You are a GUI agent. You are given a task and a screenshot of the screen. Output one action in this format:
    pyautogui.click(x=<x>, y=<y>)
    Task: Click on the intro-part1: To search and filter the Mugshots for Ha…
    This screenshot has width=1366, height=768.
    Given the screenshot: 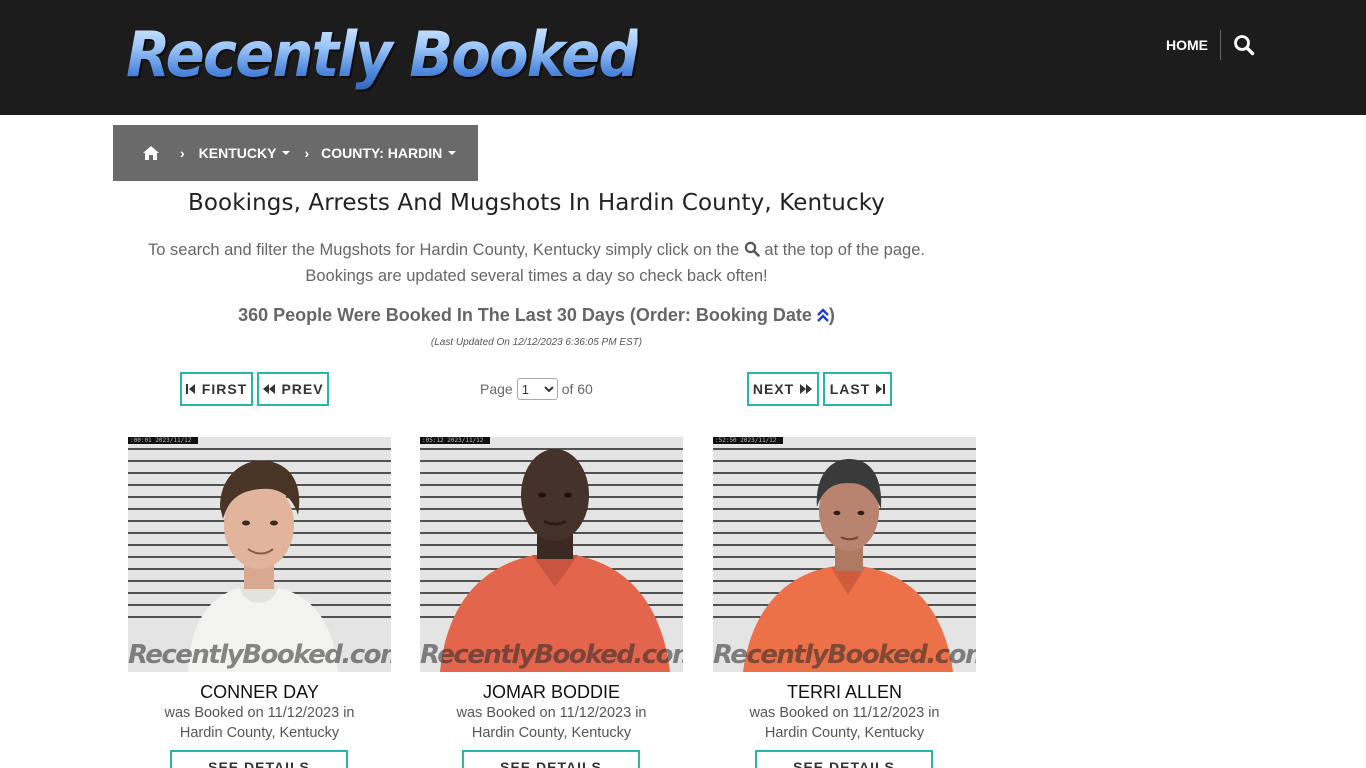 What is the action you would take?
    pyautogui.click(x=444, y=250)
    